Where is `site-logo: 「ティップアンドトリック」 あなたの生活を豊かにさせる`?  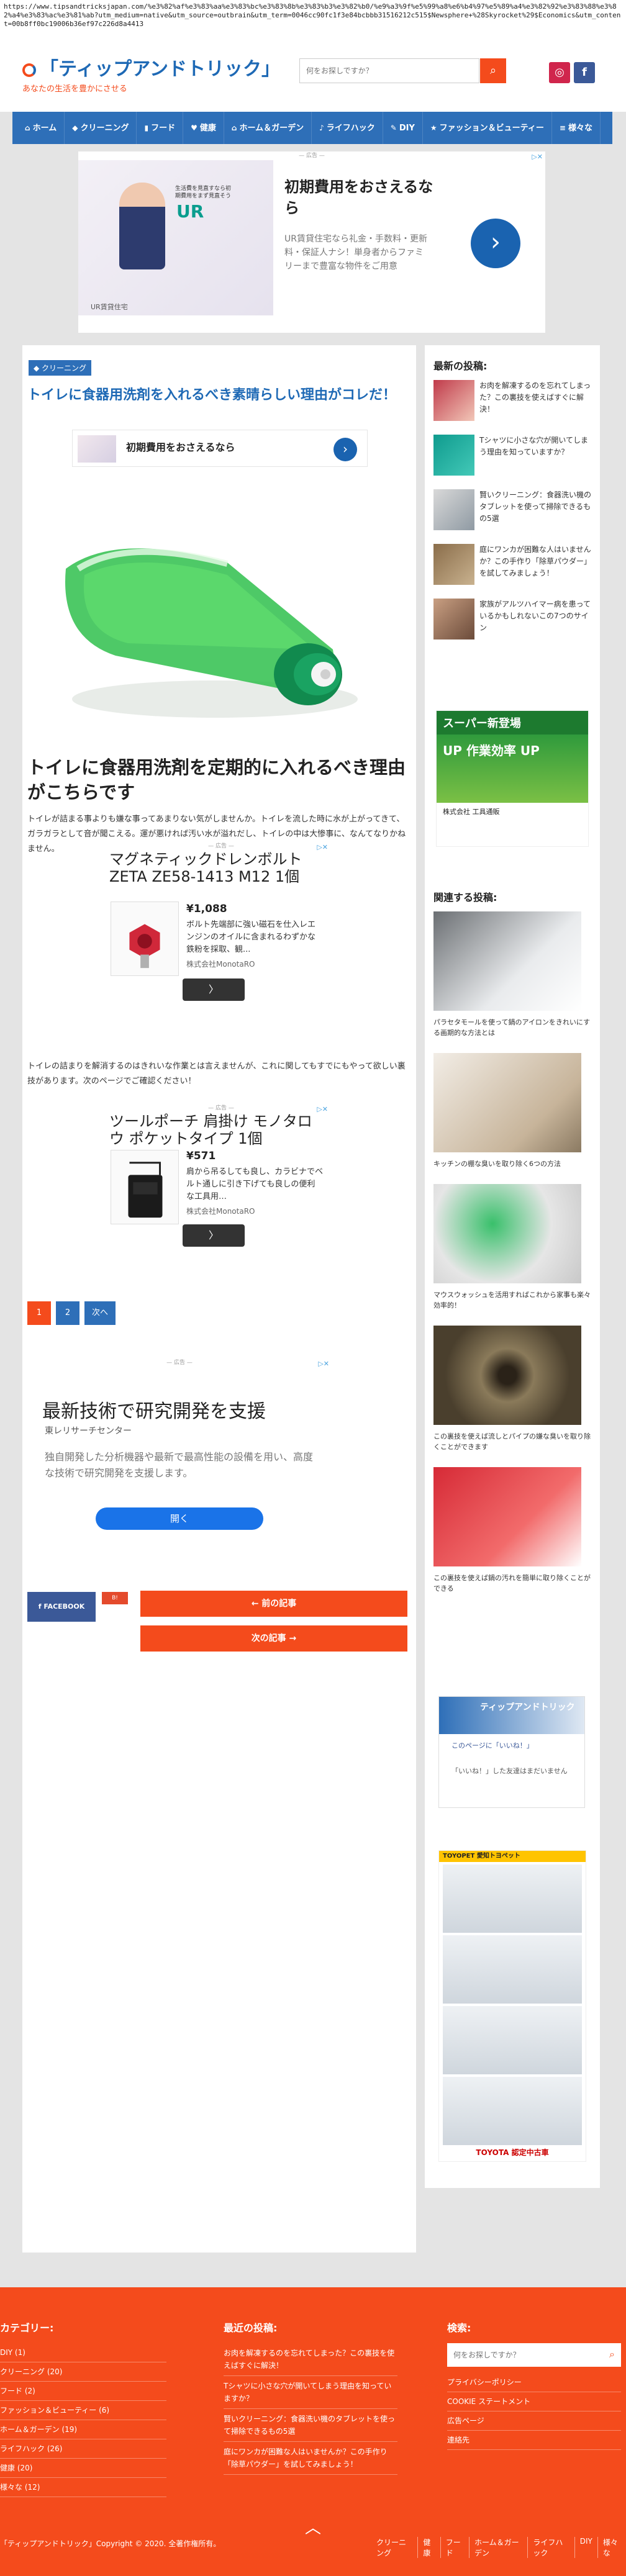 site-logo: 「ティップアンドトリック」 あなたの生活を豊かにさせる is located at coordinates (151, 73).